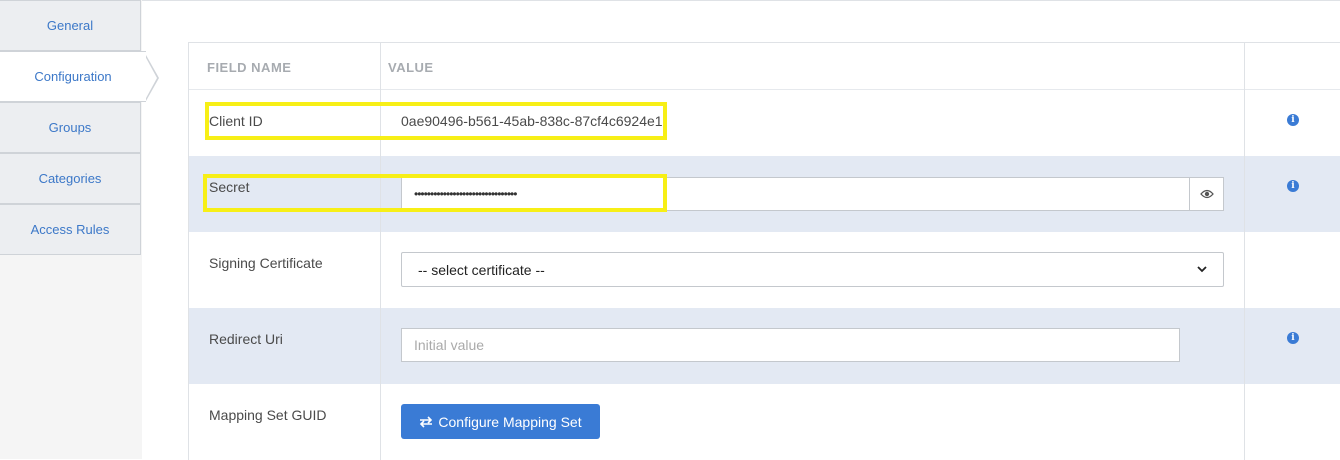  What do you see at coordinates (741, 0) in the screenshot?
I see `top-divider` at bounding box center [741, 0].